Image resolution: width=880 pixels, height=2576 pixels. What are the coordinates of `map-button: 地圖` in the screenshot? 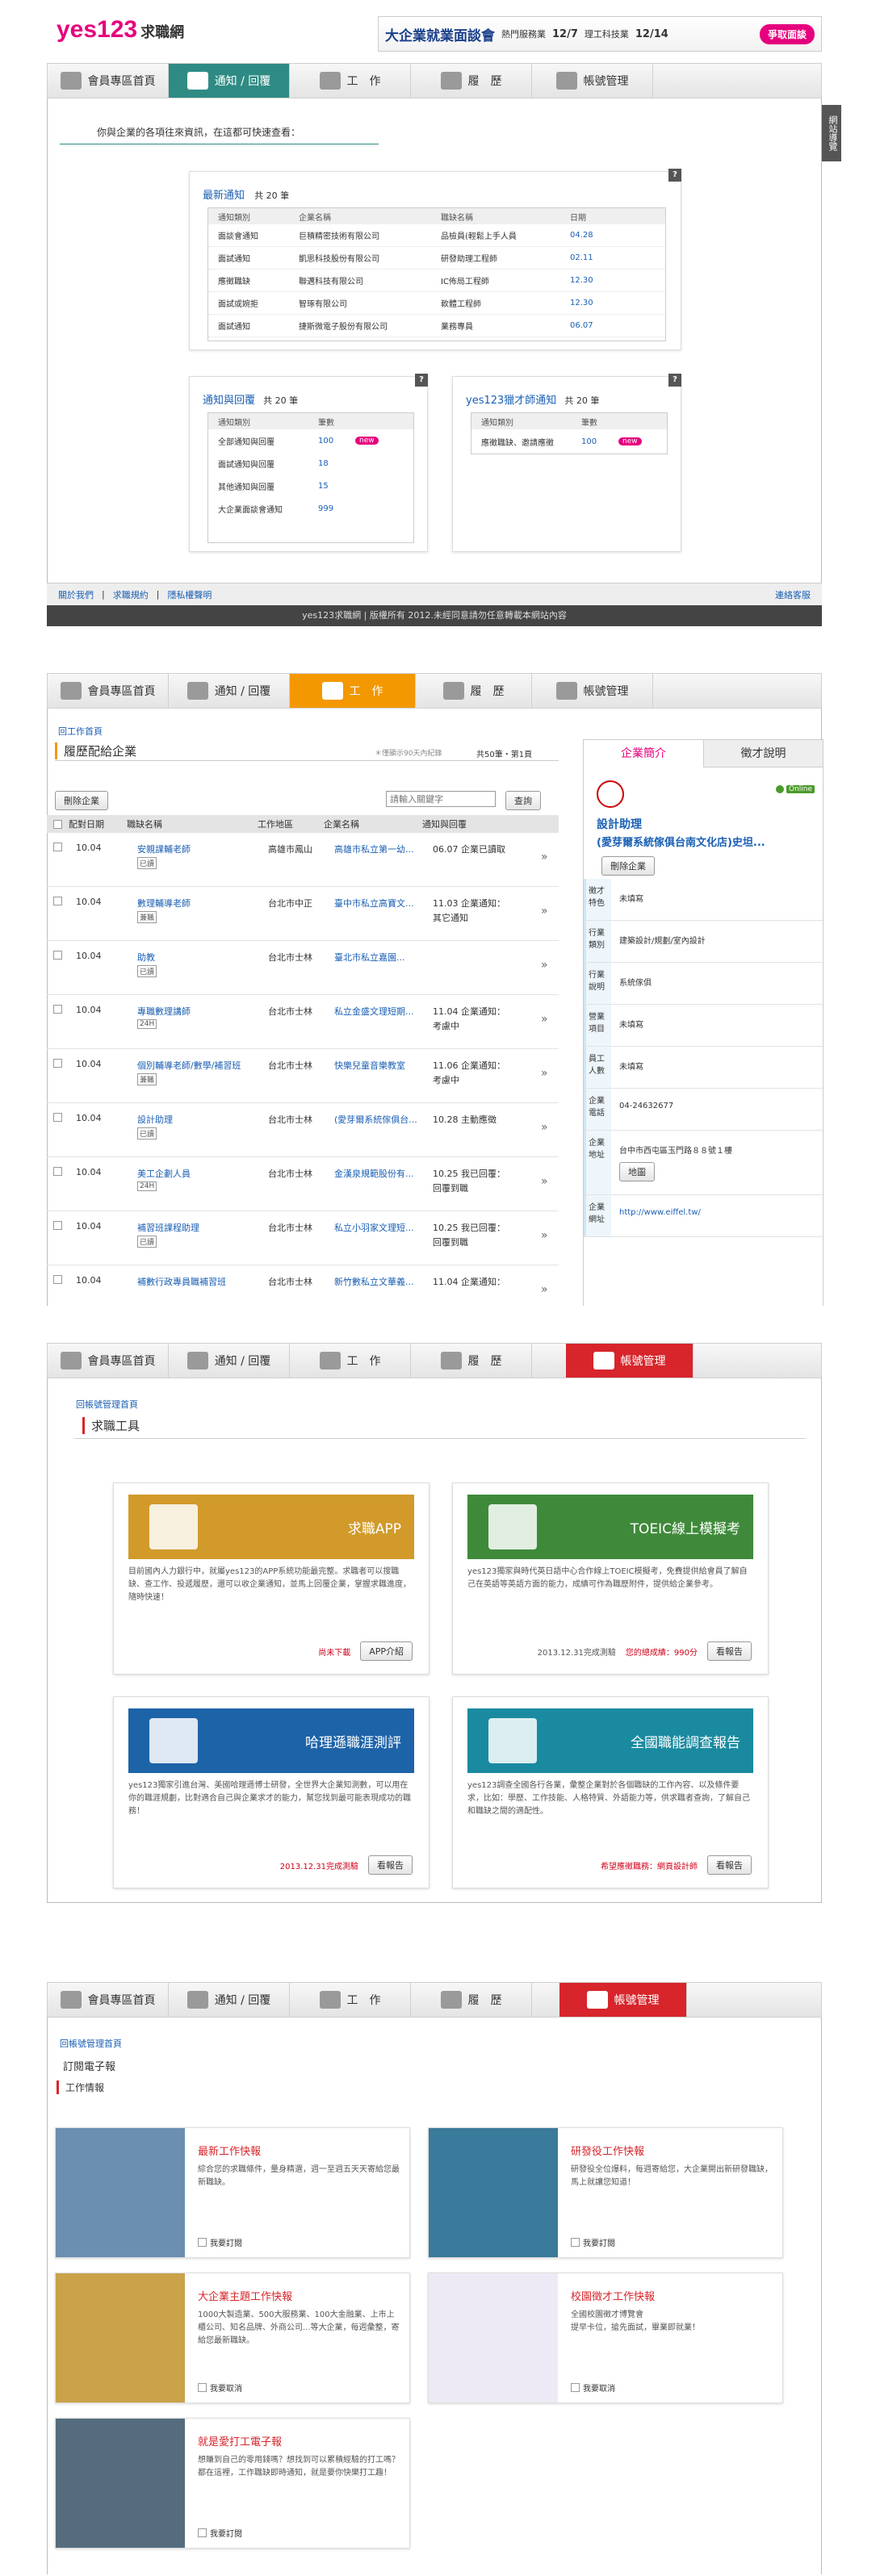 It's located at (637, 1171).